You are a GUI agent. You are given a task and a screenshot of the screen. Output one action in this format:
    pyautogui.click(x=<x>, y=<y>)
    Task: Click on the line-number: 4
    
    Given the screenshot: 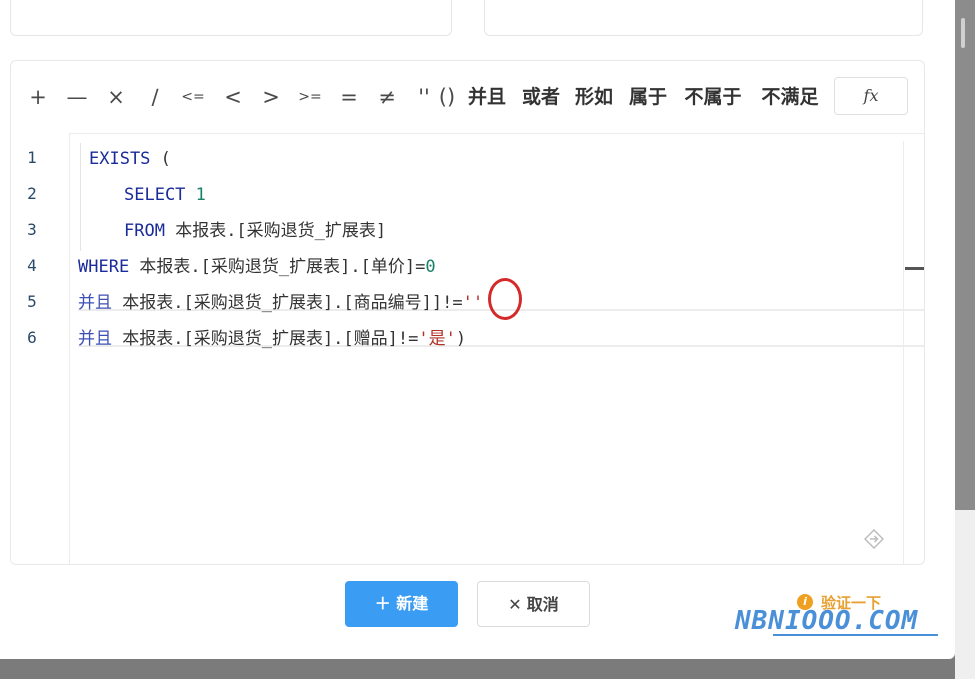 What is the action you would take?
    pyautogui.click(x=32, y=265)
    